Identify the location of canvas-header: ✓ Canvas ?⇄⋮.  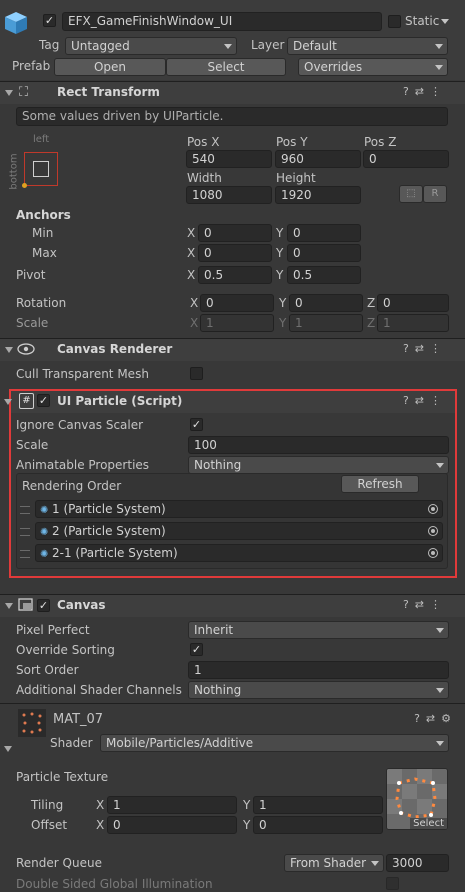
(232, 605).